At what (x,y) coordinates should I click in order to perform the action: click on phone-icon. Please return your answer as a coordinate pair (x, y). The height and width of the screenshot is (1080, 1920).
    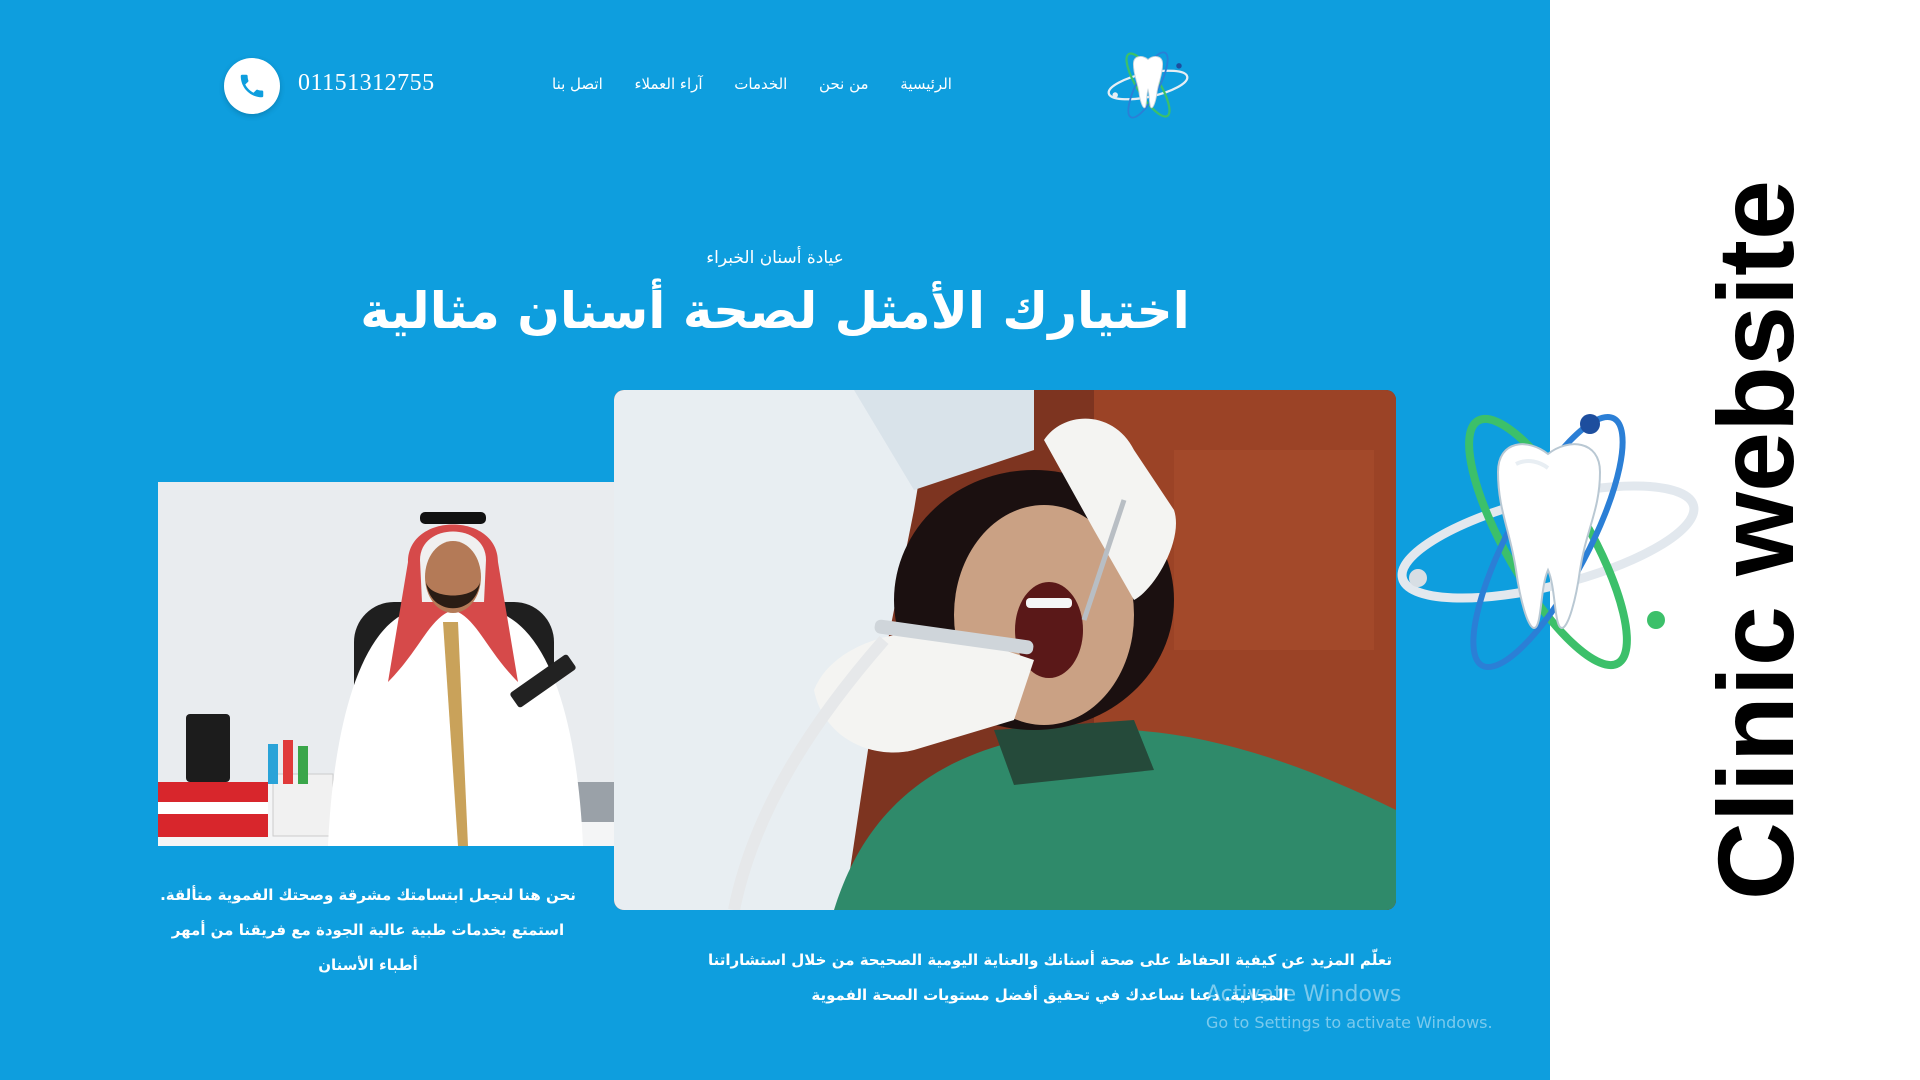
    Looking at the image, I should click on (252, 86).